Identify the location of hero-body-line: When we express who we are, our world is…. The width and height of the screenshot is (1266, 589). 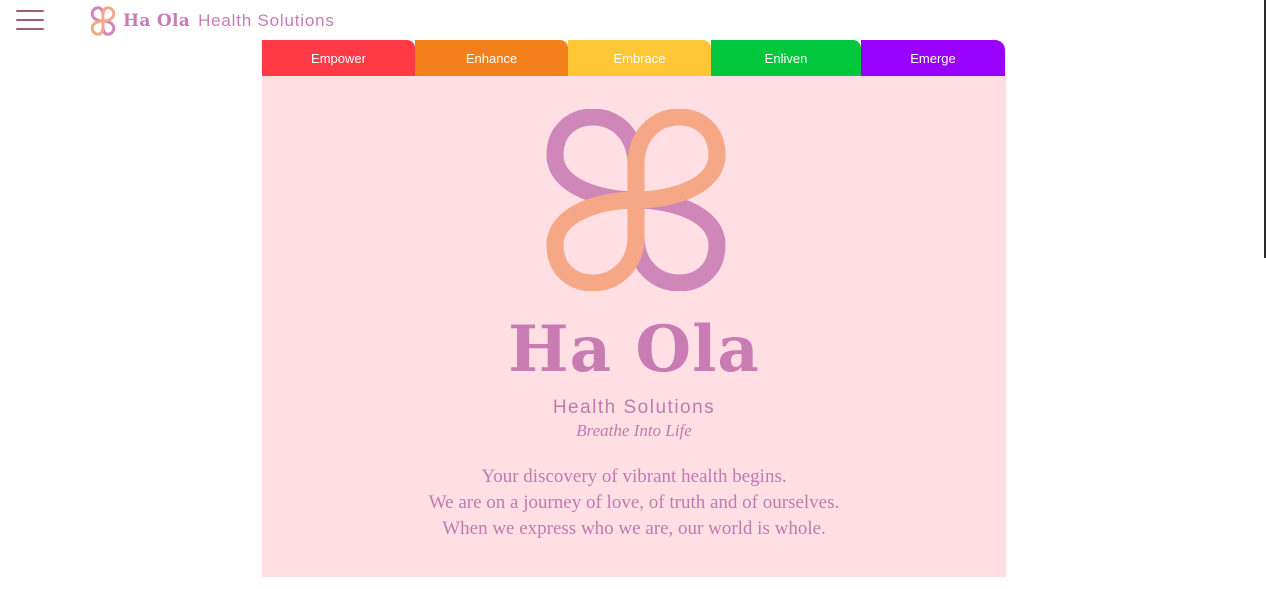
(634, 528).